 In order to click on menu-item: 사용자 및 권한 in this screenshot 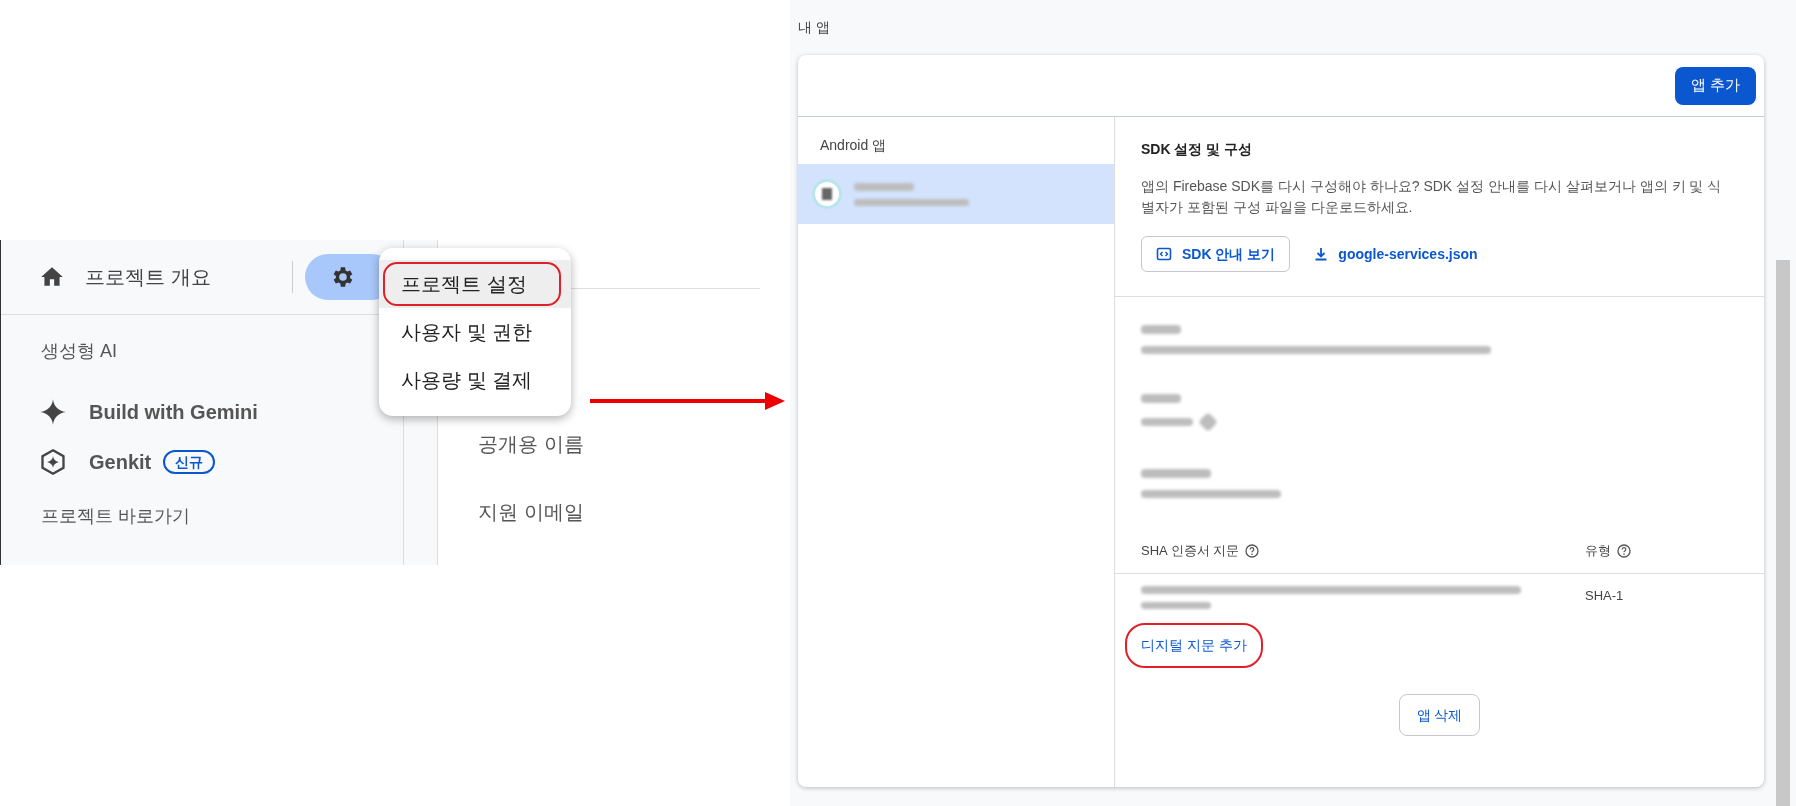, I will do `click(475, 332)`.